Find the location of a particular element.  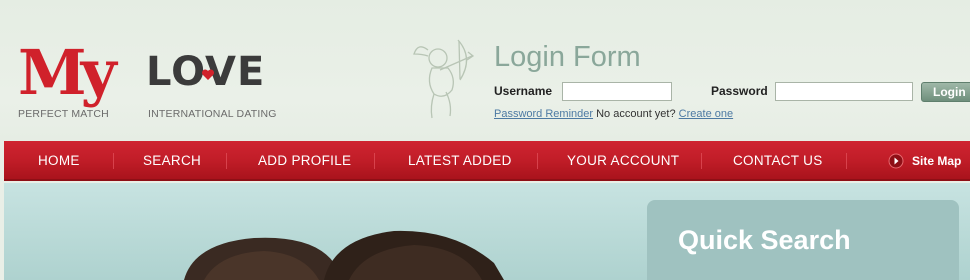

no-account-text: No account yet? is located at coordinates (636, 114).